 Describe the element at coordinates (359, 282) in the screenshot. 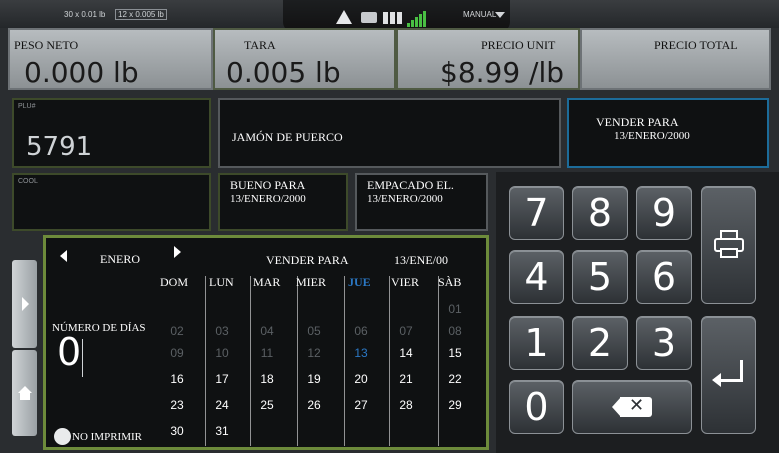

I see `weekday-4: JUE` at that location.